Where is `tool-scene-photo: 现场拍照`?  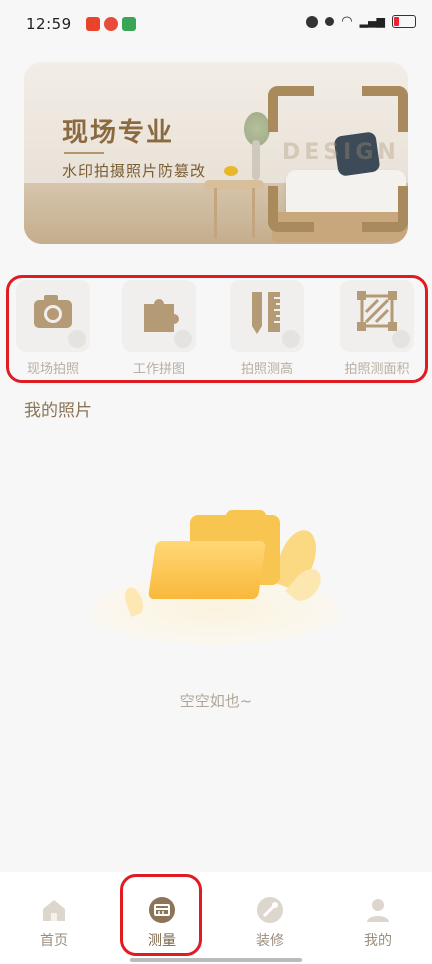 tool-scene-photo: 现场拍照 is located at coordinates (53, 328).